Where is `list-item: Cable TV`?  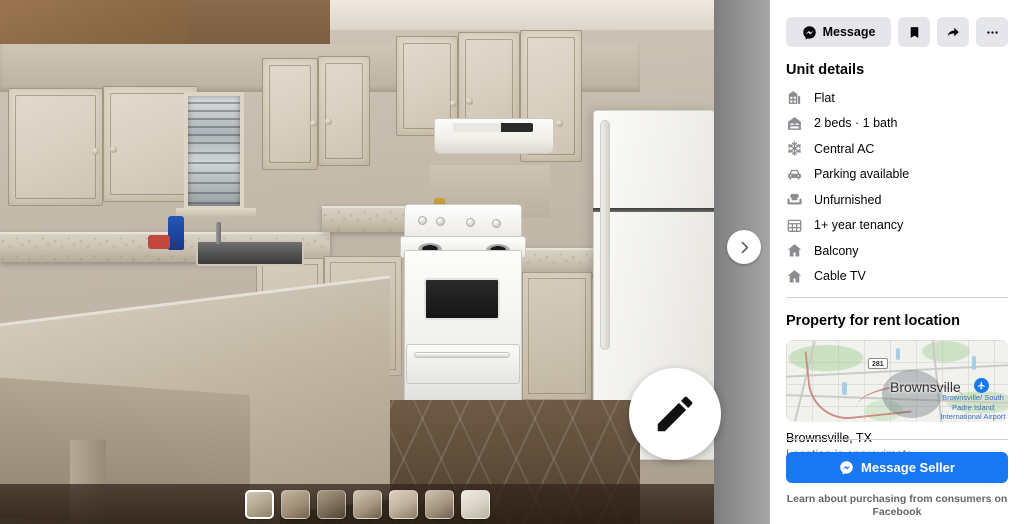 list-item: Cable TV is located at coordinates (897, 277).